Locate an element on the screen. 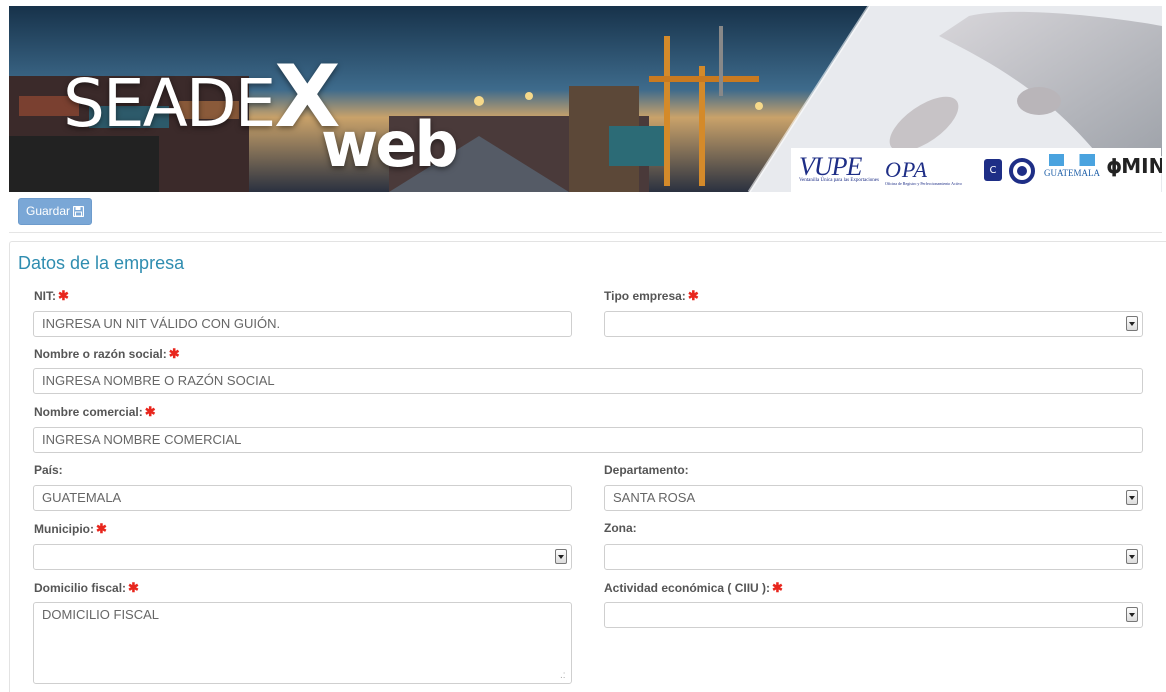 Image resolution: width=1166 pixels, height=692 pixels. toolbar: Guardar is located at coordinates (585, 212).